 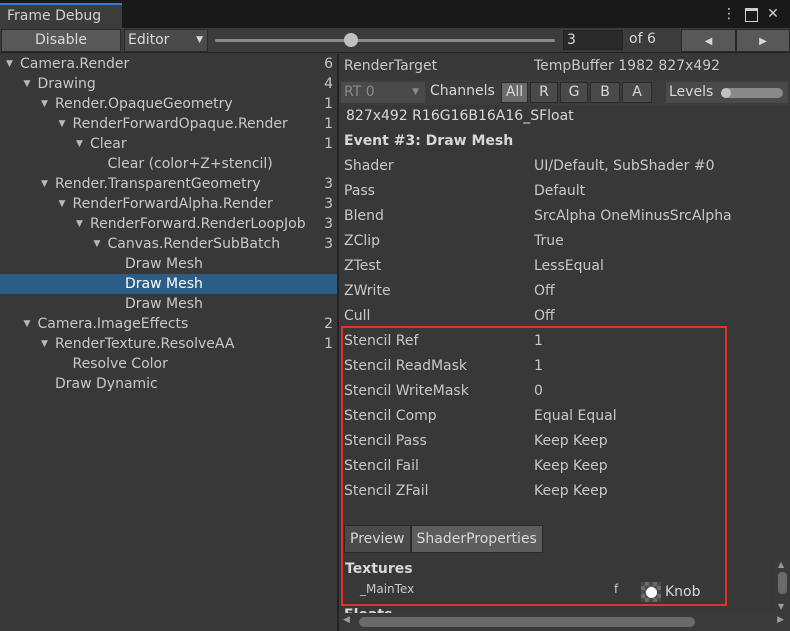 I want to click on channels-label: Channels, so click(x=462, y=91).